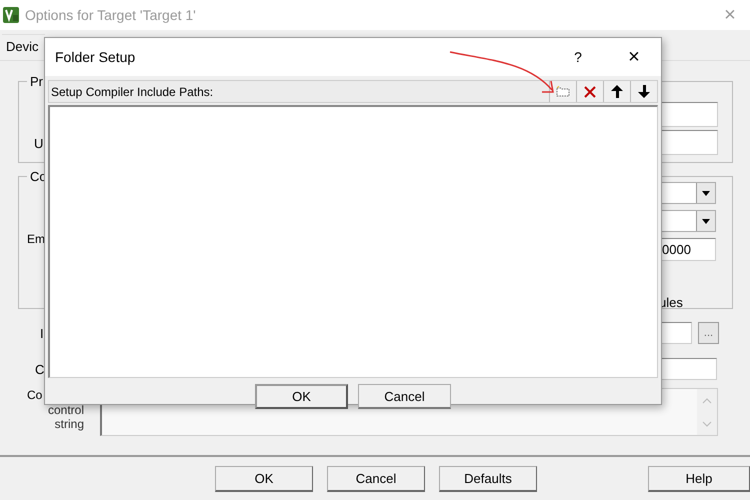 The image size is (750, 500). What do you see at coordinates (111, 15) in the screenshot?
I see `window-title: Options for Target 'Target 1'` at bounding box center [111, 15].